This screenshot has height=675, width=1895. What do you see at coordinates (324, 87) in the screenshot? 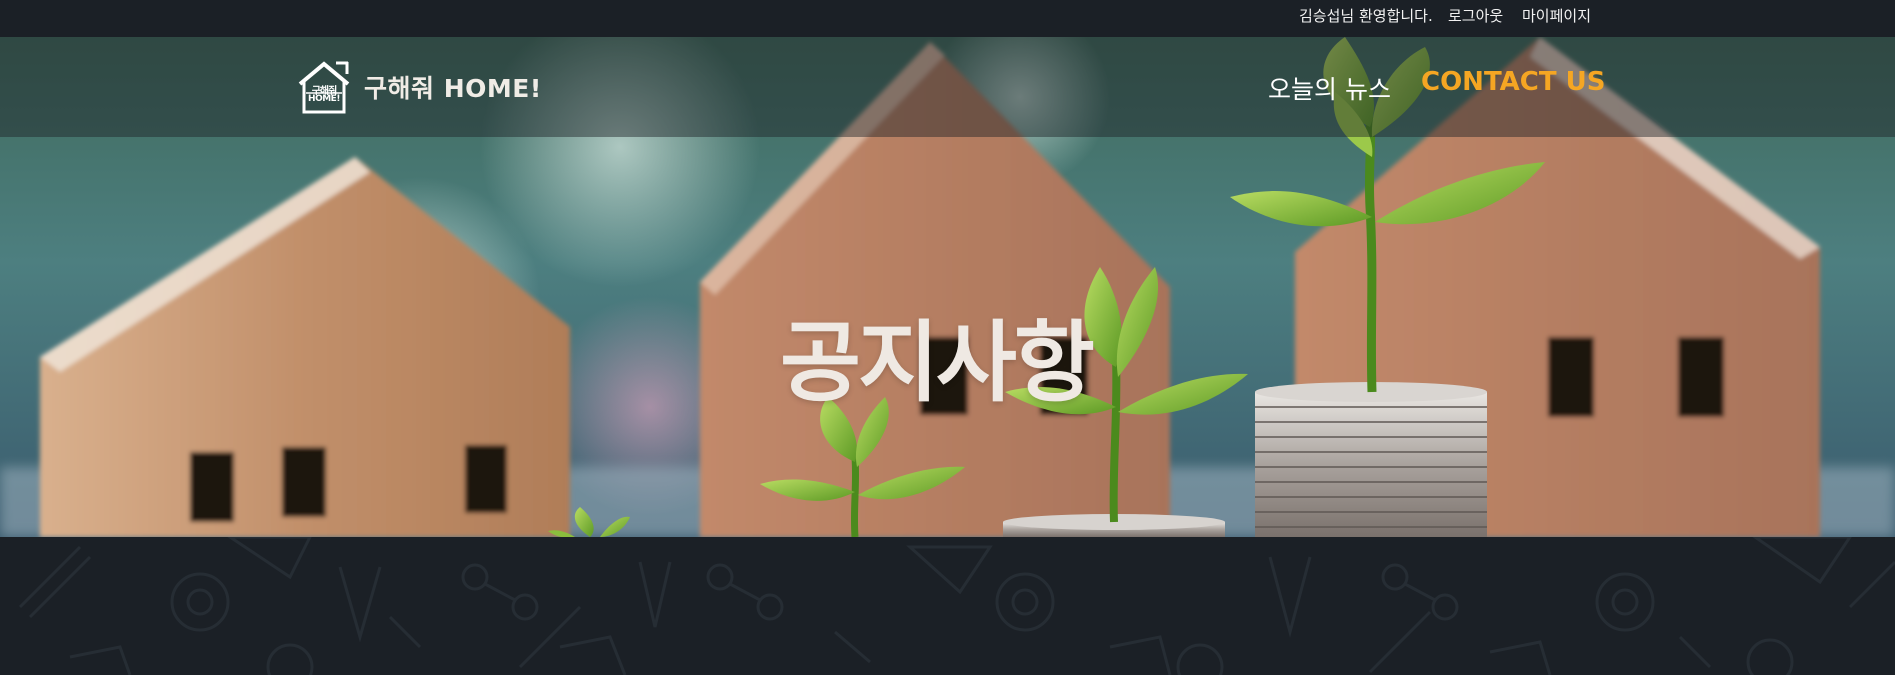
I see `house-logo-icon: 구해줘 HOME!` at bounding box center [324, 87].